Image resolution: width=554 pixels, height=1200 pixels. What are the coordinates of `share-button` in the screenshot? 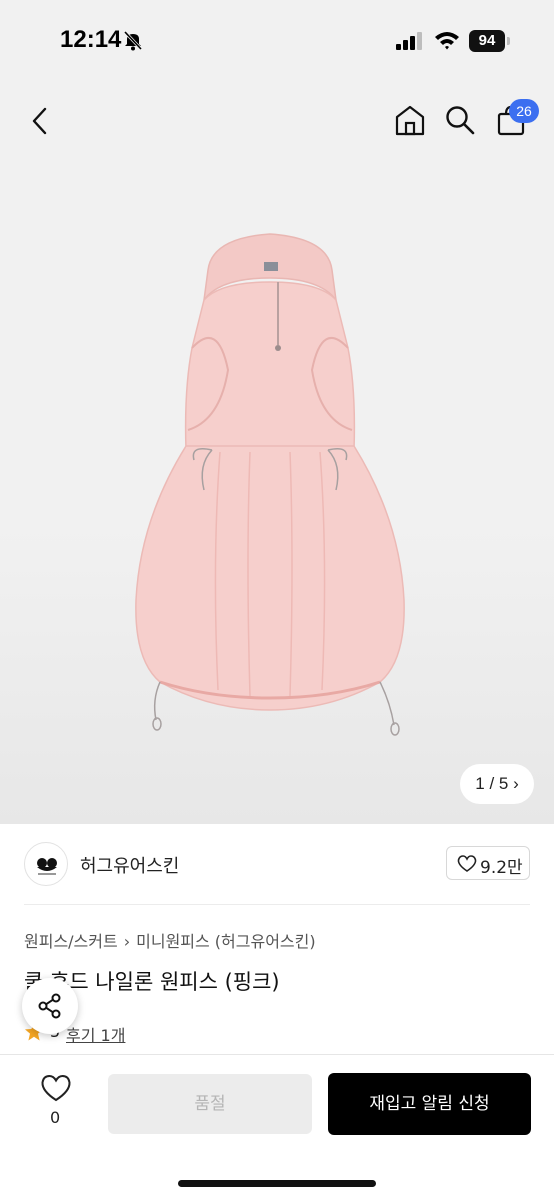 It's located at (50, 1006).